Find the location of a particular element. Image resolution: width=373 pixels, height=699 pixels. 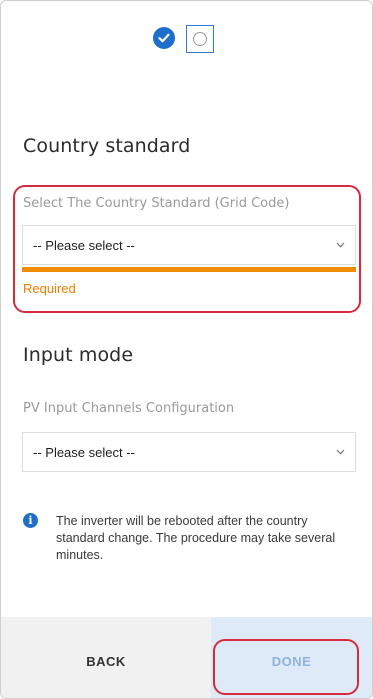

pv-input-label: PV Input Channels Configuration is located at coordinates (129, 408).